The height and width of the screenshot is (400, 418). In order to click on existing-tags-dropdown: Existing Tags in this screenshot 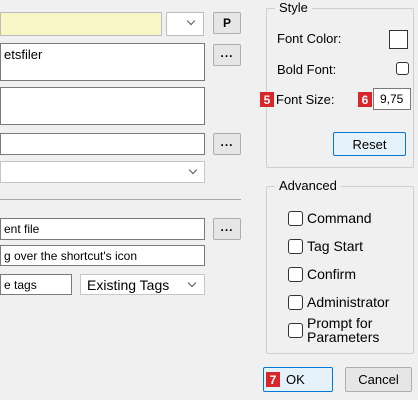, I will do `click(142, 284)`.